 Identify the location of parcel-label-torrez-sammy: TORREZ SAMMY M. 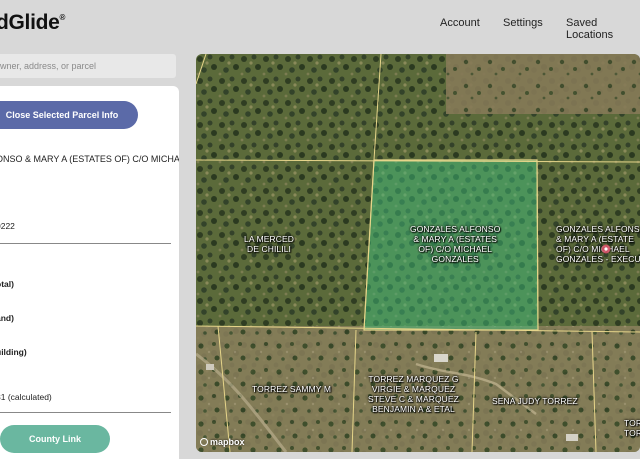
(292, 389).